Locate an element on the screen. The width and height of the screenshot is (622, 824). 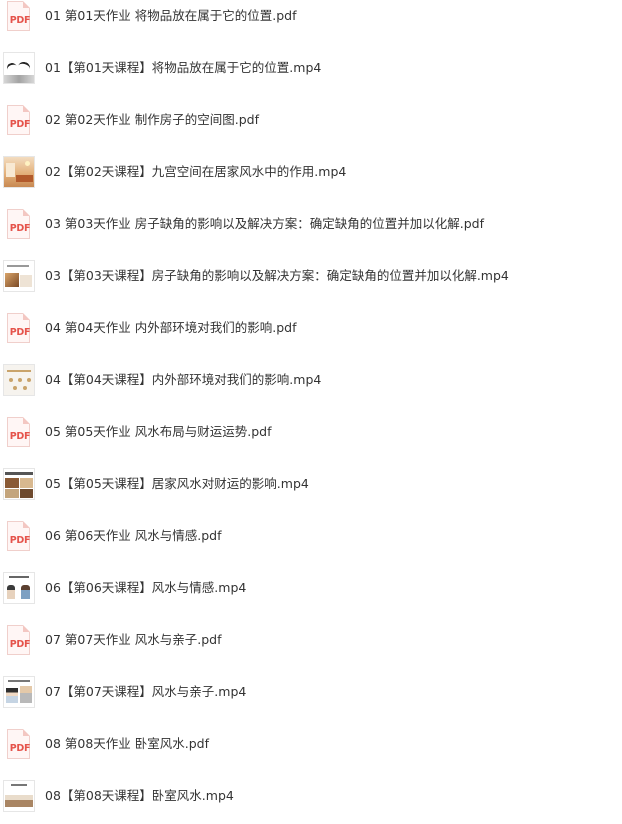
file-row-mp4-02: 02【第02天课程】九宫空间在居家风水中的作用.mp4 is located at coordinates (311, 172).